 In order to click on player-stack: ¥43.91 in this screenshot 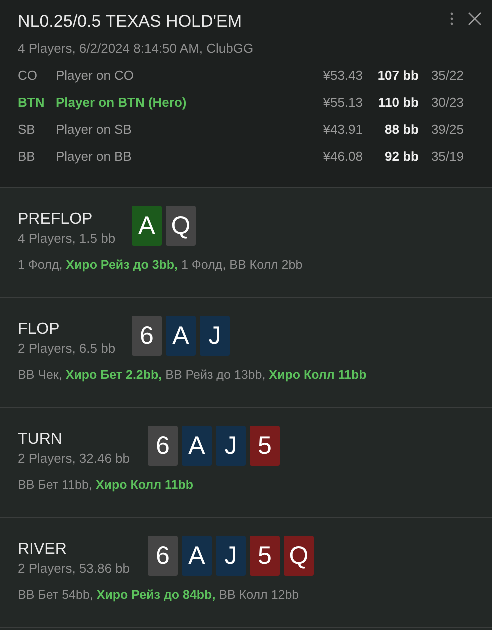, I will do `click(342, 129)`.